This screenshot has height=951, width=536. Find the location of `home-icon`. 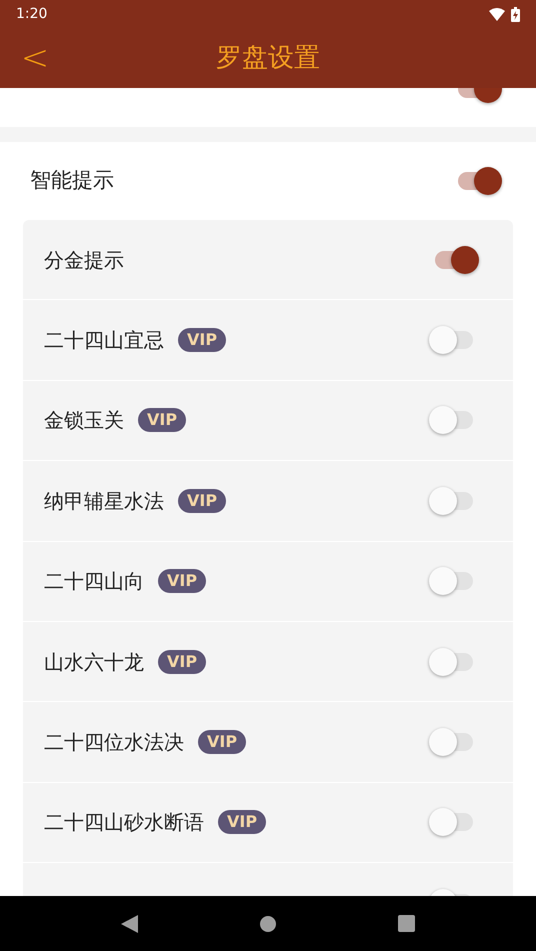

home-icon is located at coordinates (268, 924).